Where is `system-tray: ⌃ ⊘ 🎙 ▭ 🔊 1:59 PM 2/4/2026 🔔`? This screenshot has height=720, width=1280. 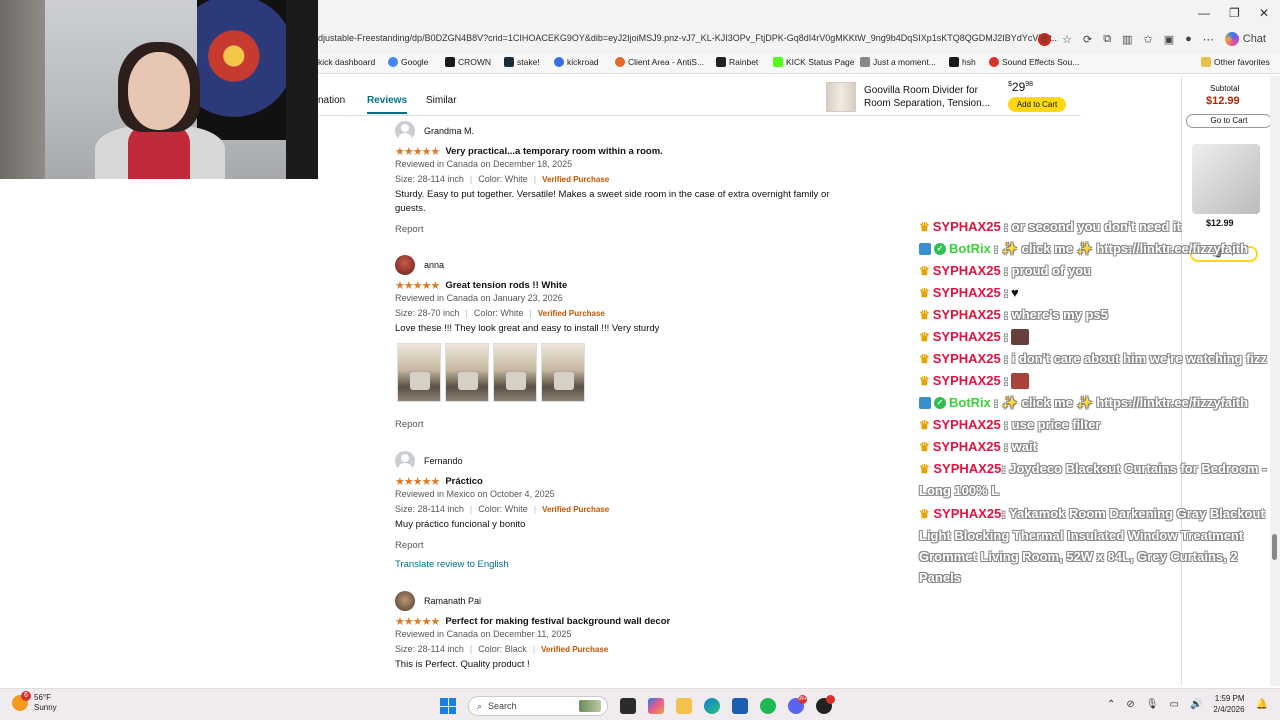 system-tray: ⌃ ⊘ 🎙 ▭ 🔊 1:59 PM 2/4/2026 🔔 is located at coordinates (1187, 704).